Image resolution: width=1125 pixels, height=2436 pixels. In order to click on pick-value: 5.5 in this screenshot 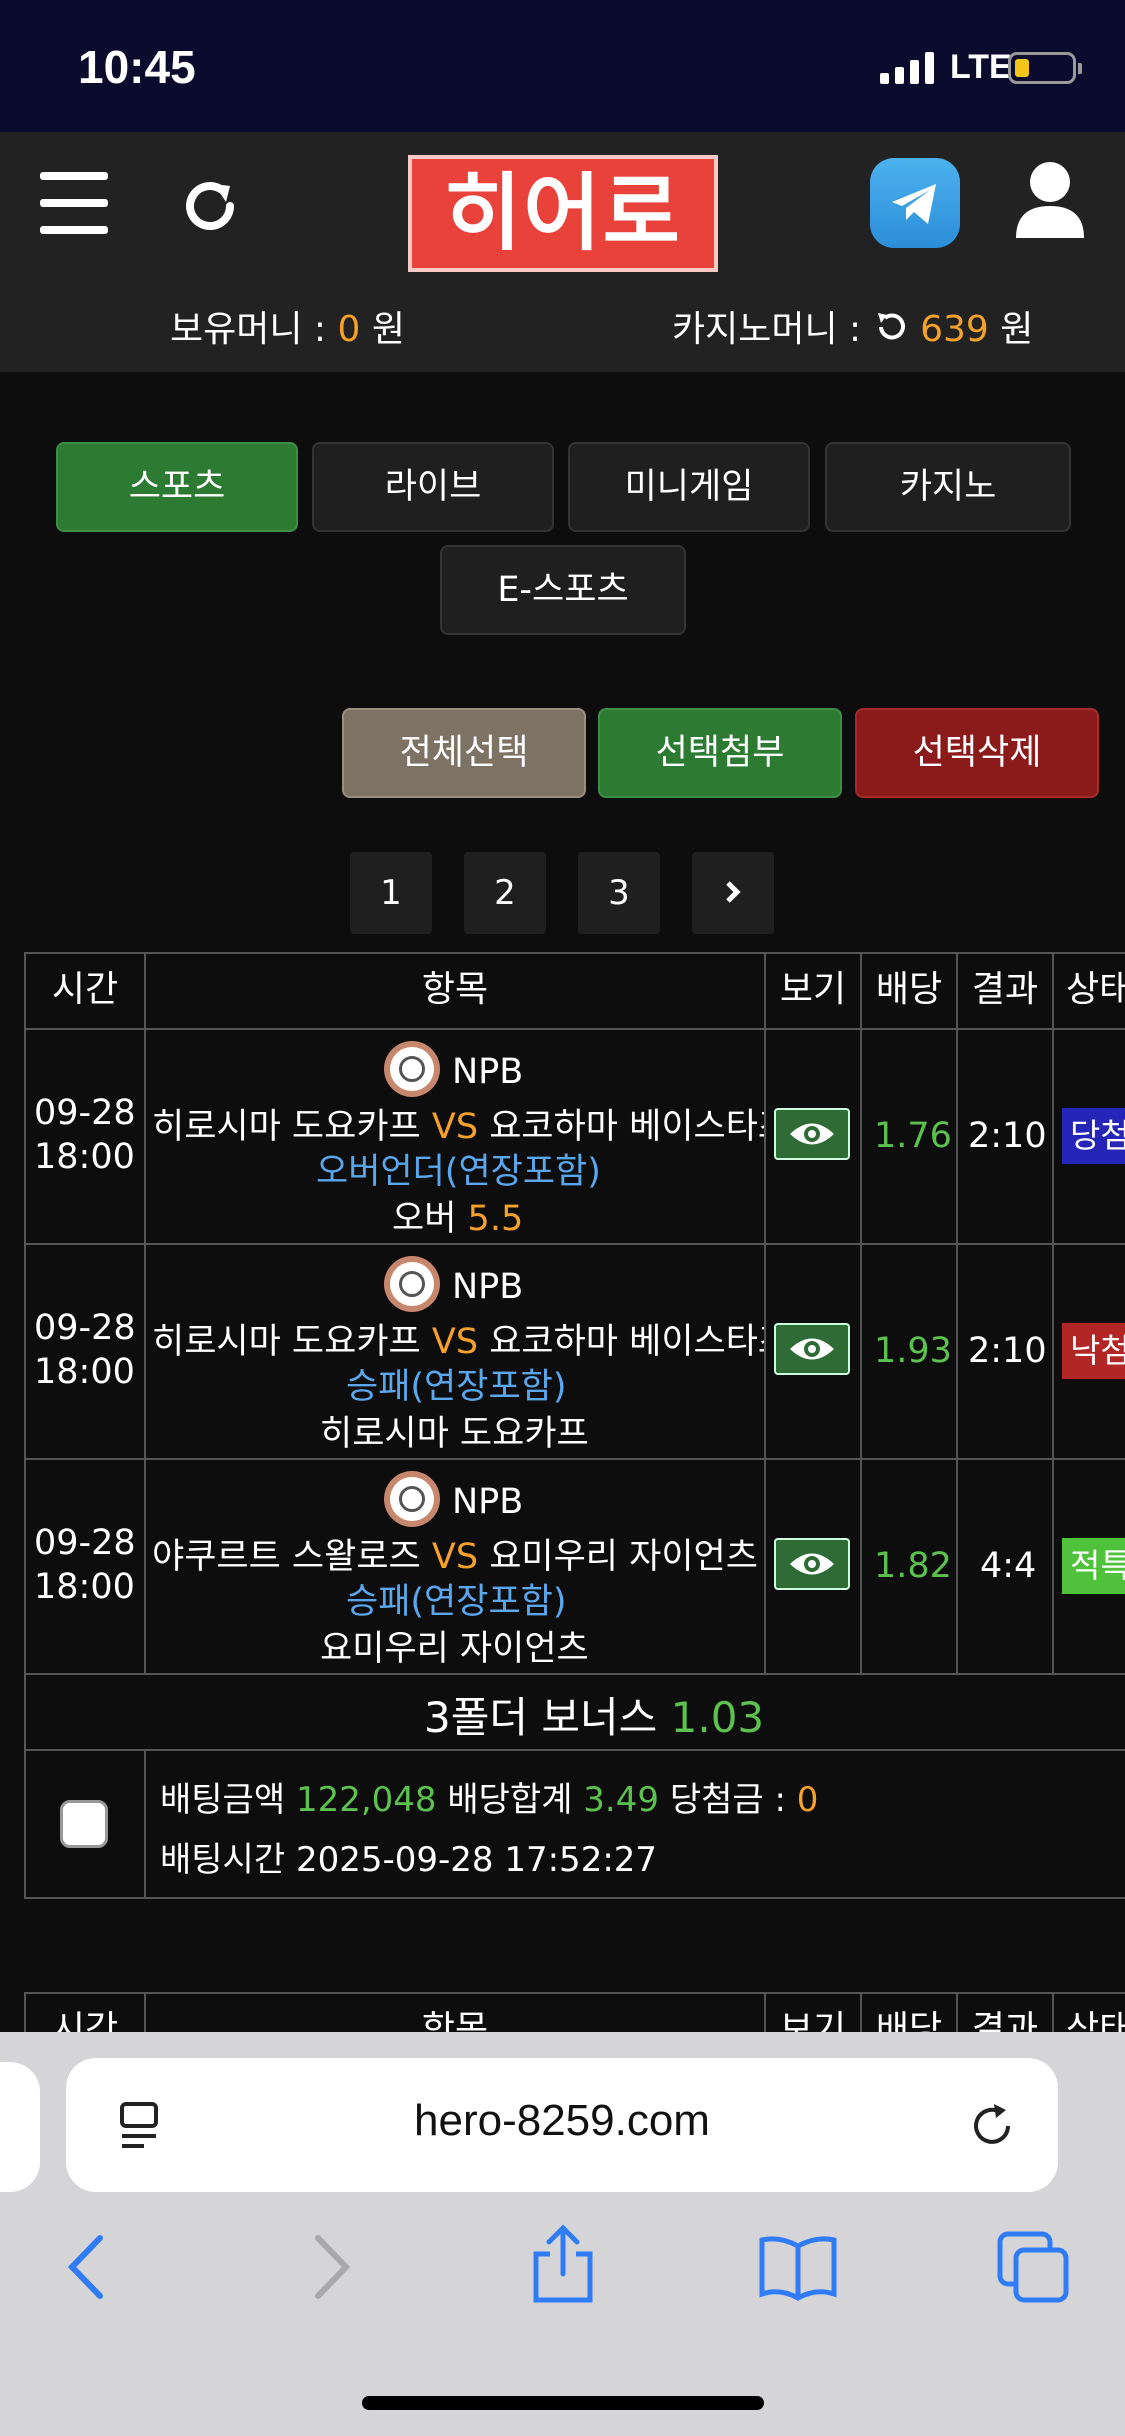, I will do `click(495, 1219)`.